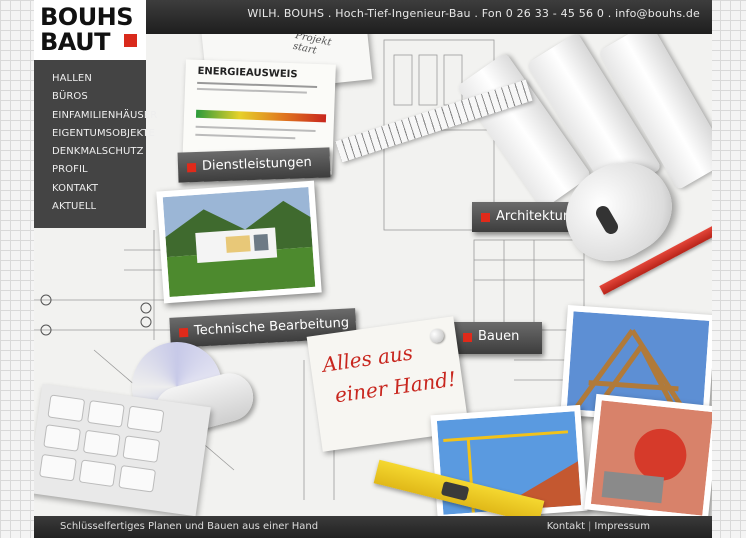 This screenshot has width=746, height=538. What do you see at coordinates (247, 73) in the screenshot?
I see `energieausweis-title: ENERGIEAUSWEIS` at bounding box center [247, 73].